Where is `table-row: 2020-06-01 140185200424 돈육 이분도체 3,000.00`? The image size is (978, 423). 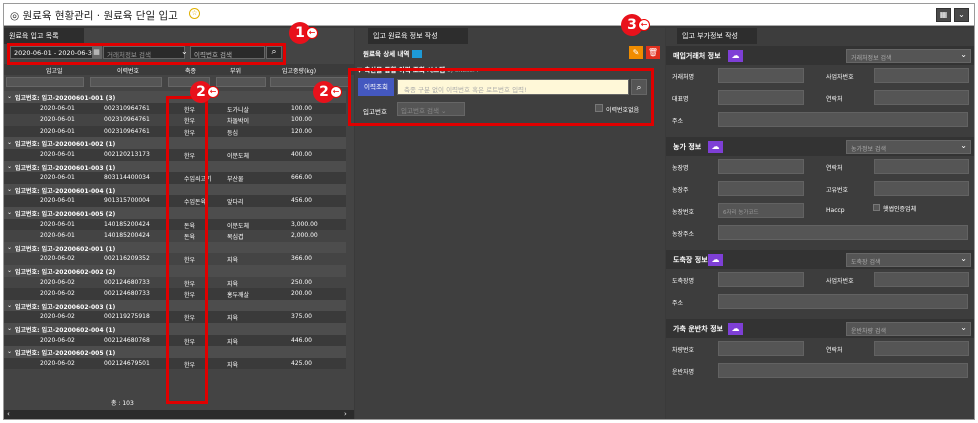
table-row: 2020-06-01 140185200424 돈육 이분도체 3,000.00 is located at coordinates (175, 224).